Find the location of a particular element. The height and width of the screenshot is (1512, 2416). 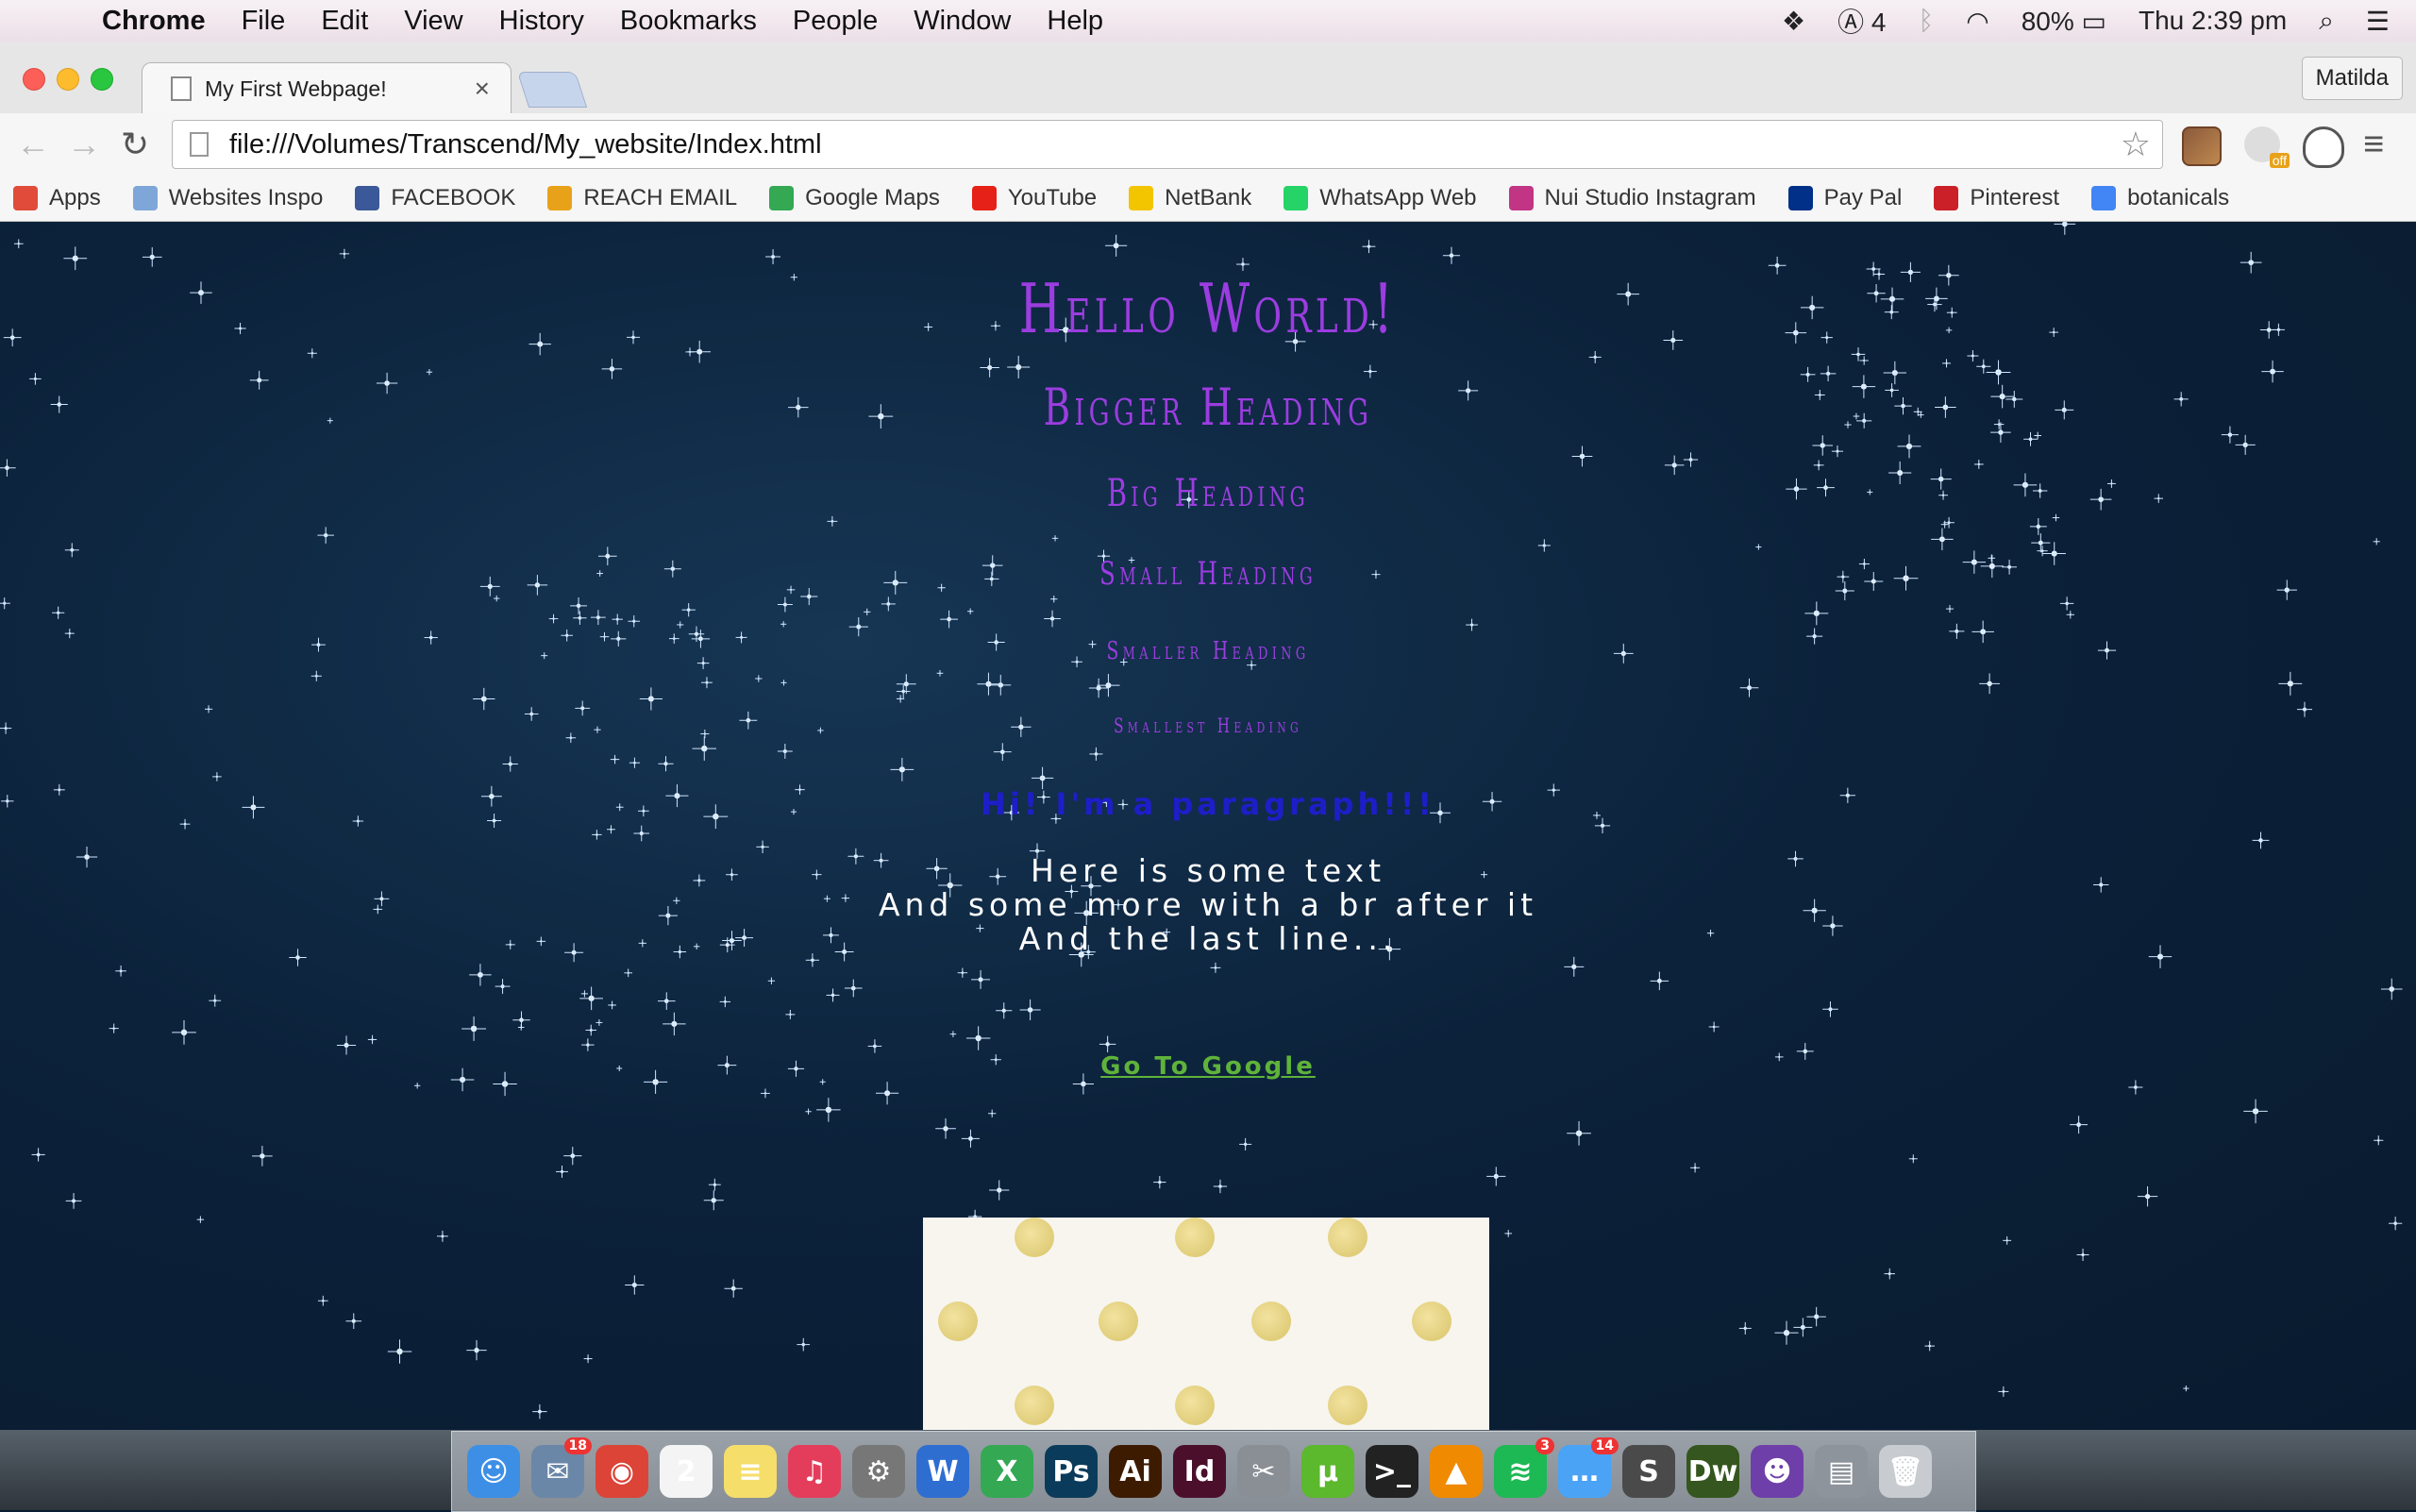

vlc-icon: ▲ is located at coordinates (1456, 1471).